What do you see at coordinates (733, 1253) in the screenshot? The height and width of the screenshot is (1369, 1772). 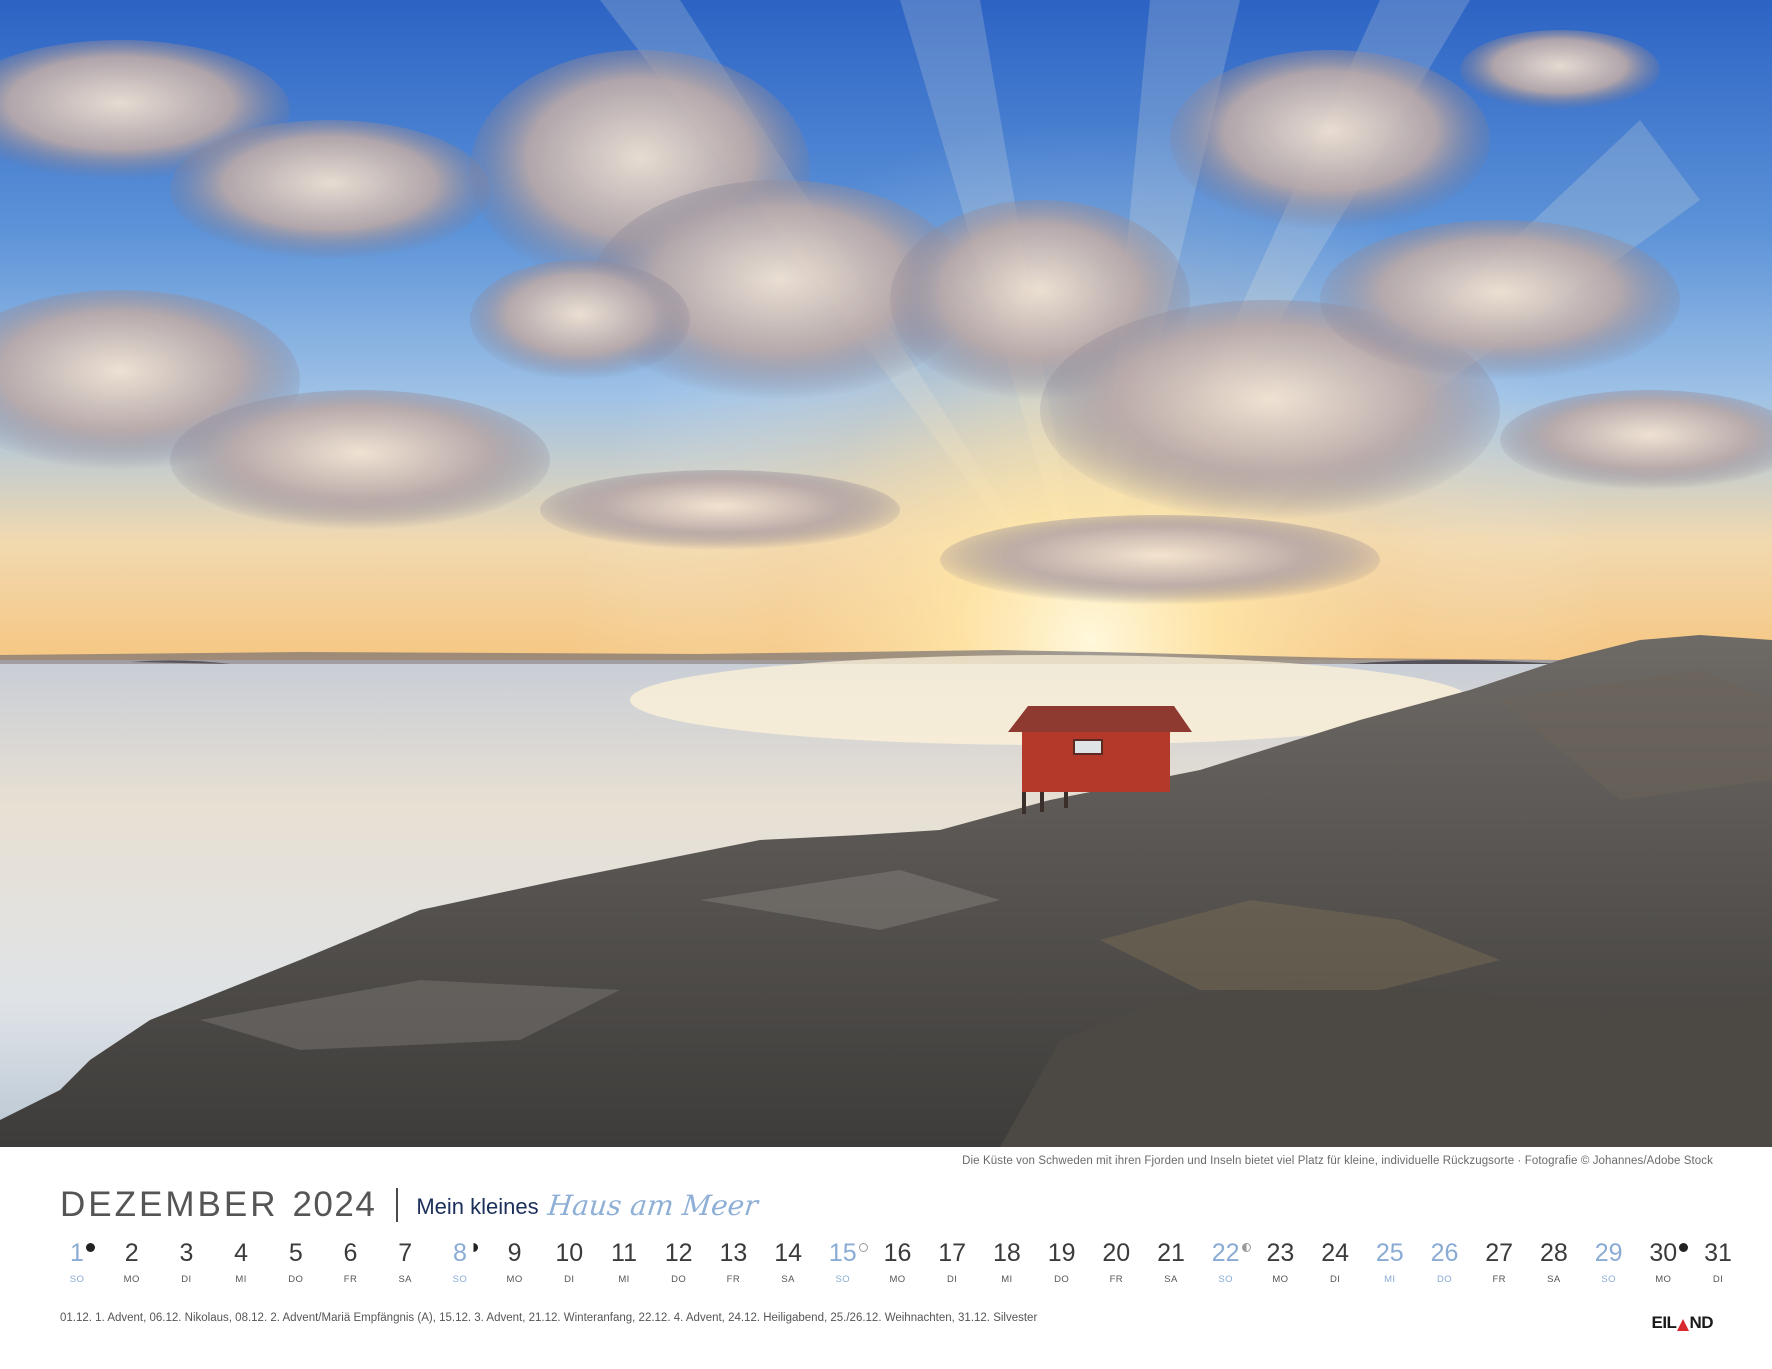 I see `day-number: 13` at bounding box center [733, 1253].